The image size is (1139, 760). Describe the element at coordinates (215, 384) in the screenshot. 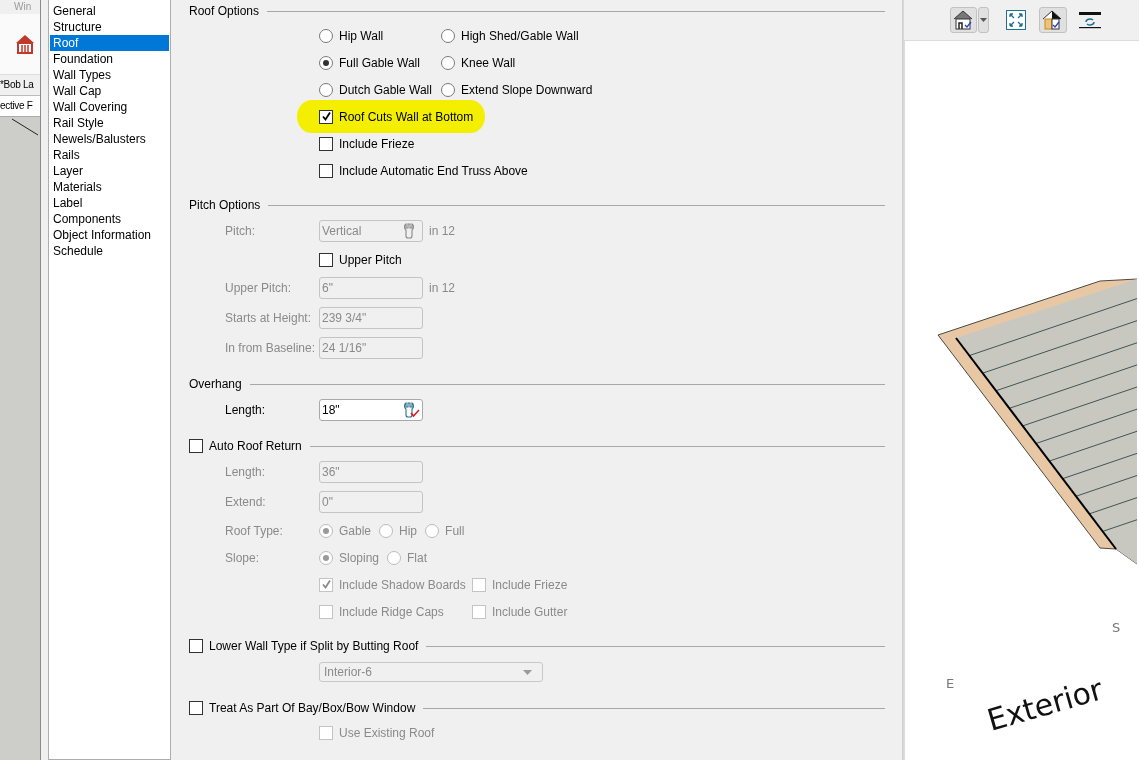

I see `section-heading: Overhang` at that location.